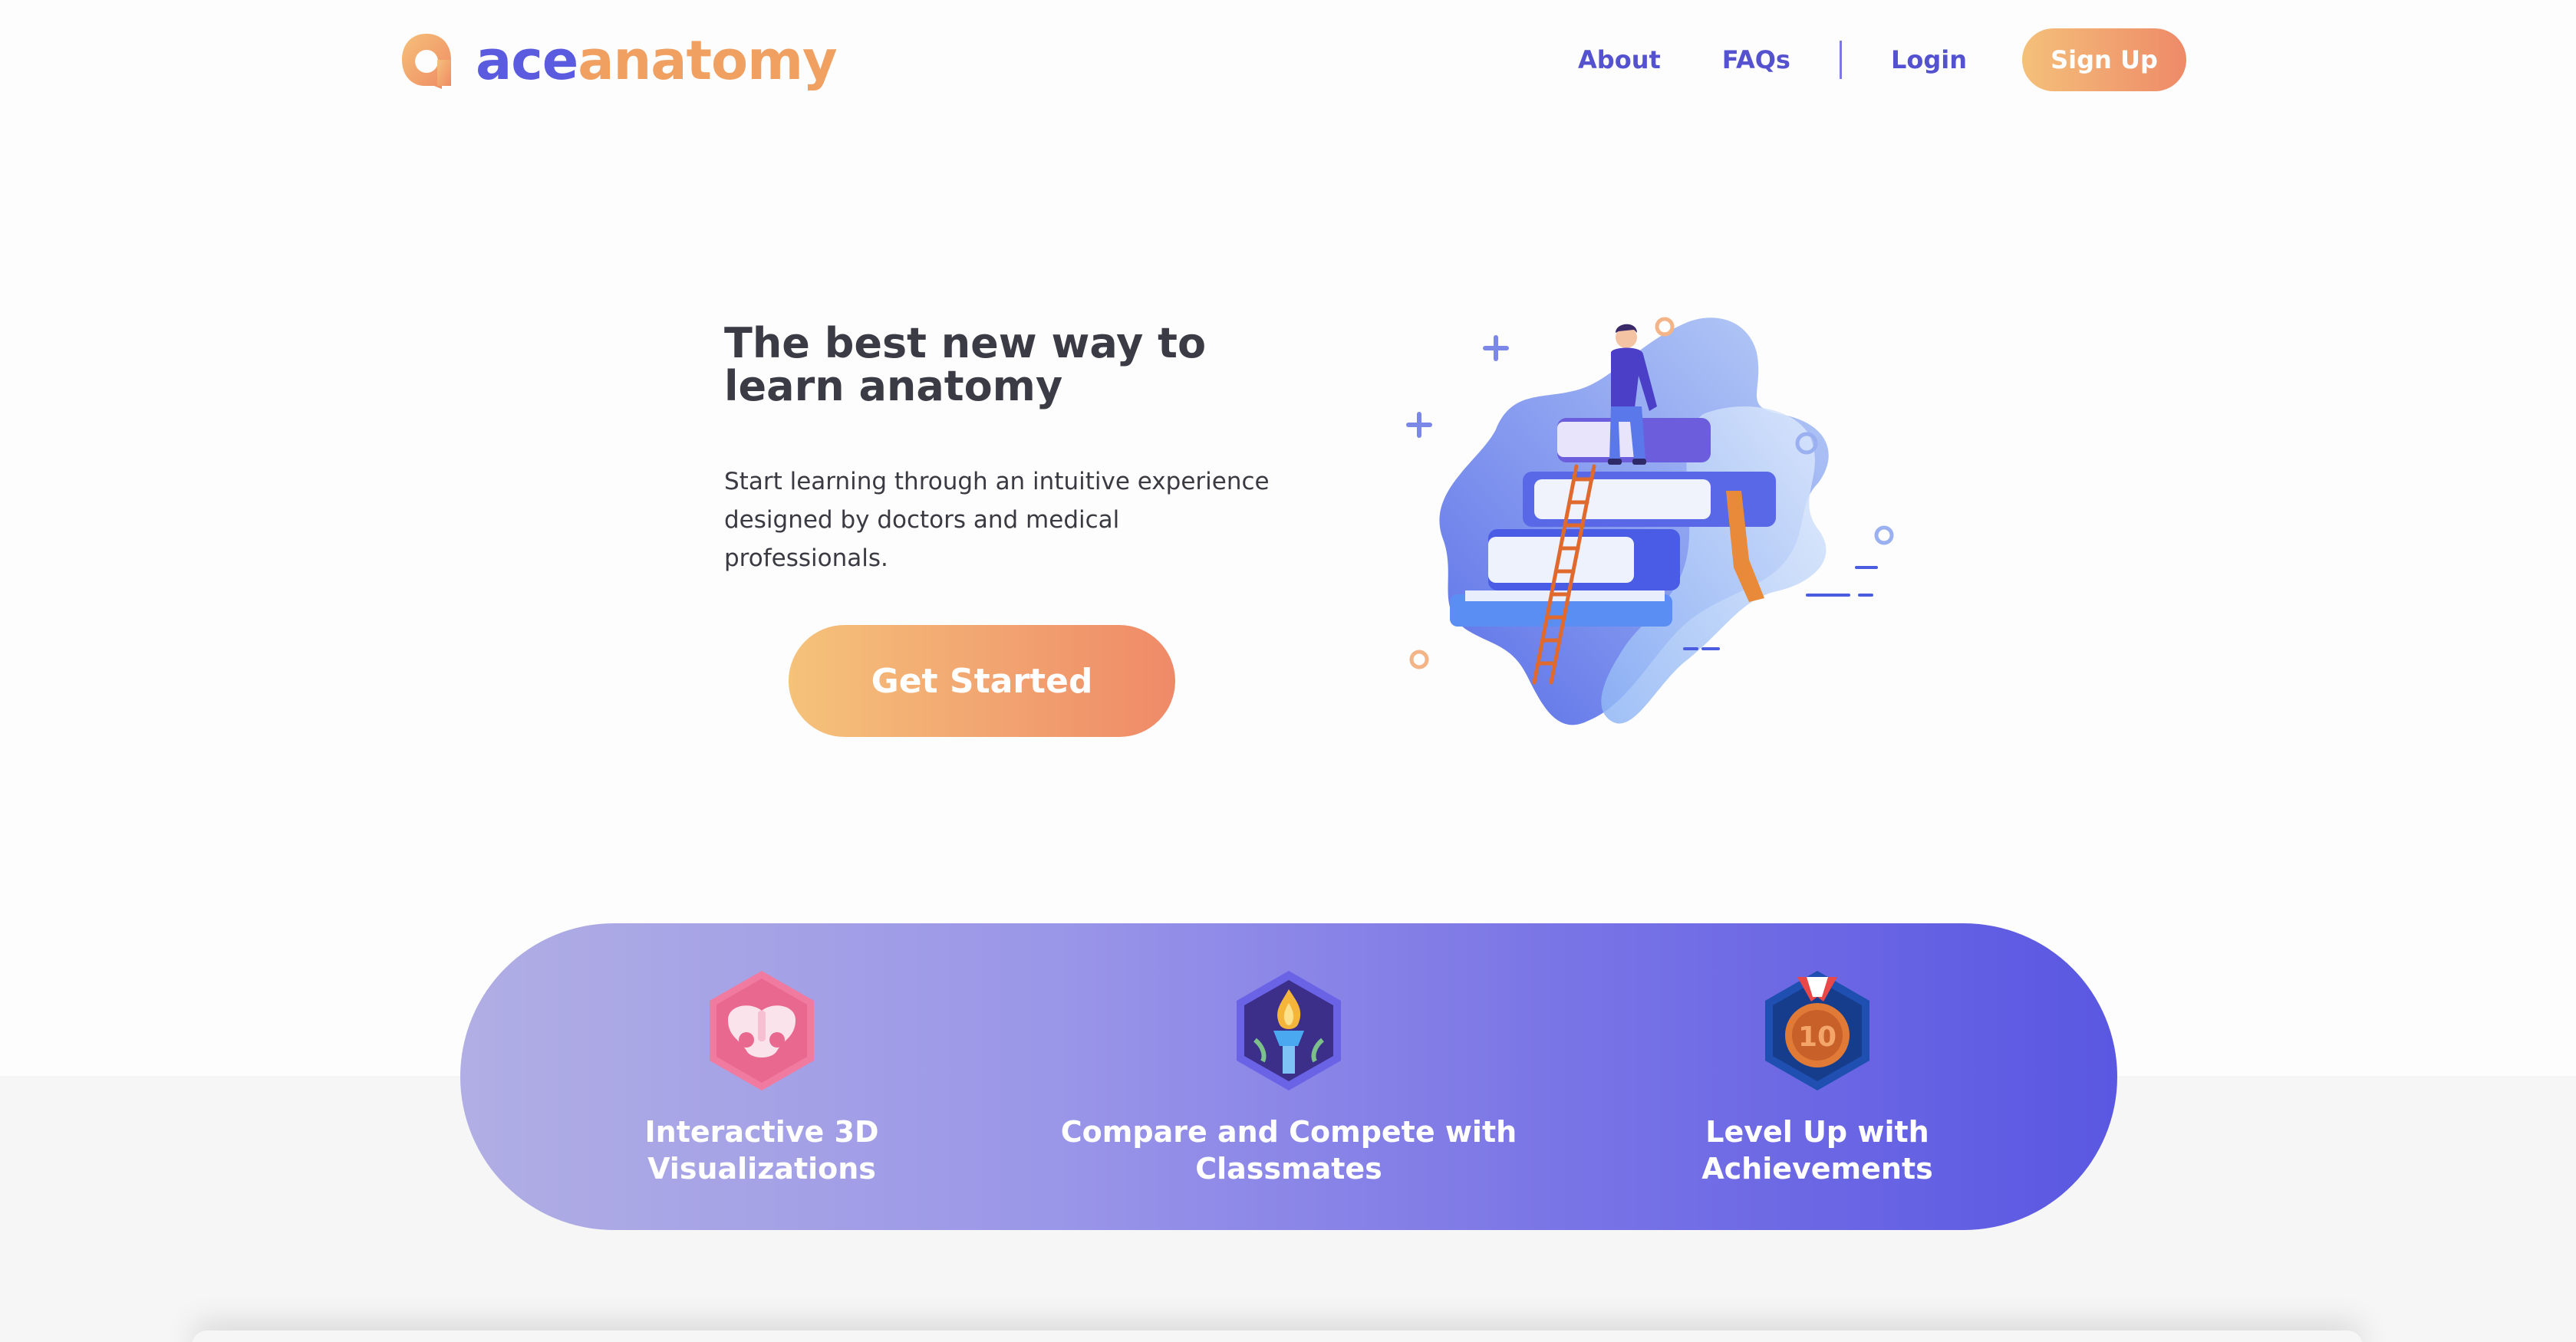 The height and width of the screenshot is (1342, 2576). What do you see at coordinates (707, 60) in the screenshot?
I see `brand-name-part2: anatomy` at bounding box center [707, 60].